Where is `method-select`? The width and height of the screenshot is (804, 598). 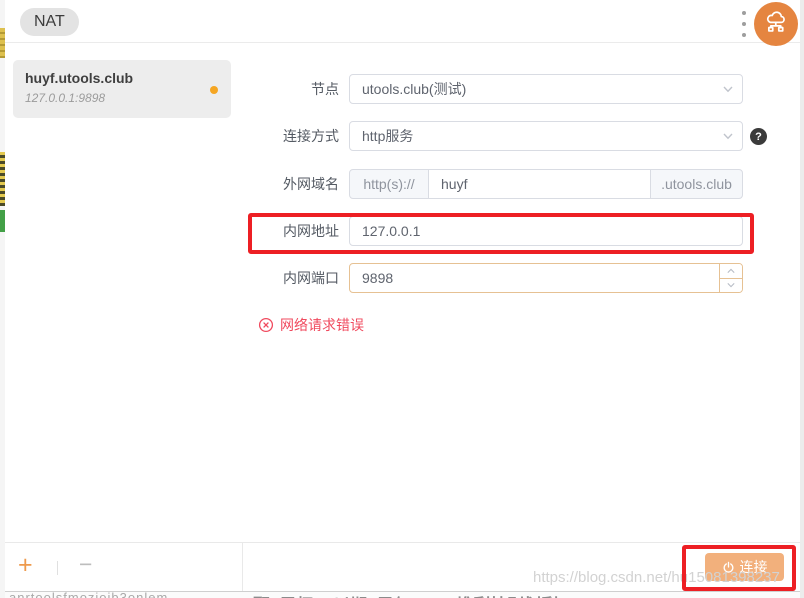
method-select is located at coordinates (546, 136).